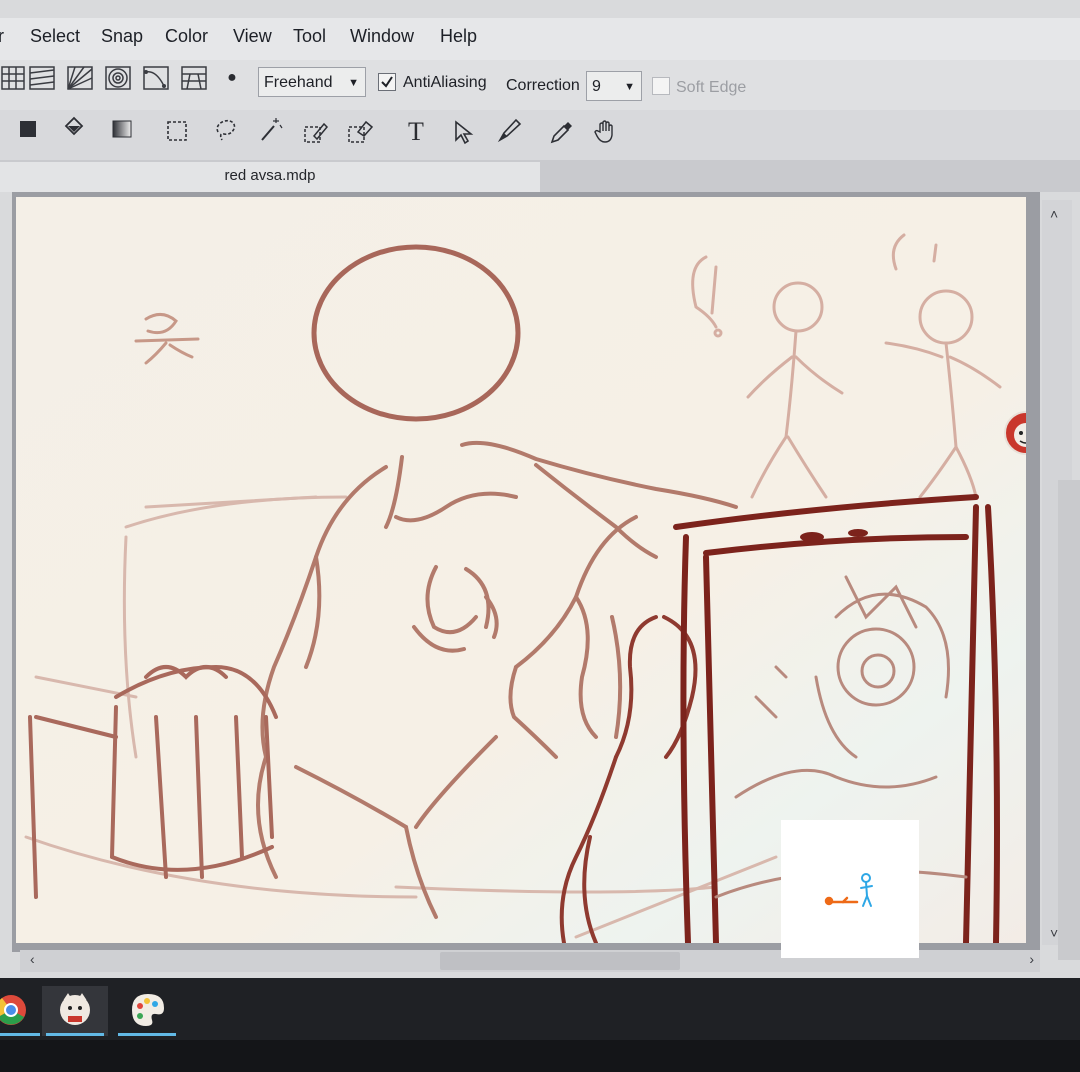 The width and height of the screenshot is (1080, 1072). Describe the element at coordinates (118, 78) in the screenshot. I see `snap-concentric-icon` at that location.